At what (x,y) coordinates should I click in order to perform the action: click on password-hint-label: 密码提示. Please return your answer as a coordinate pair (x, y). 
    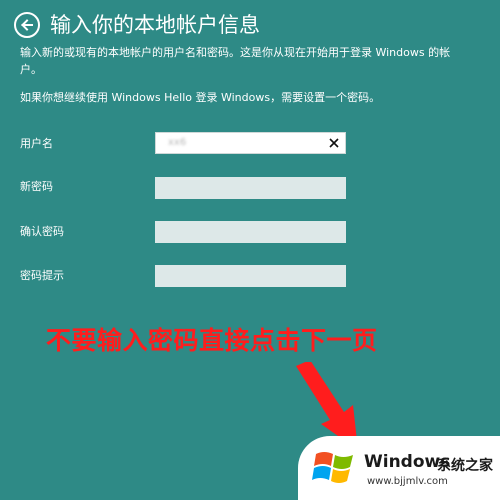
    Looking at the image, I should click on (42, 275).